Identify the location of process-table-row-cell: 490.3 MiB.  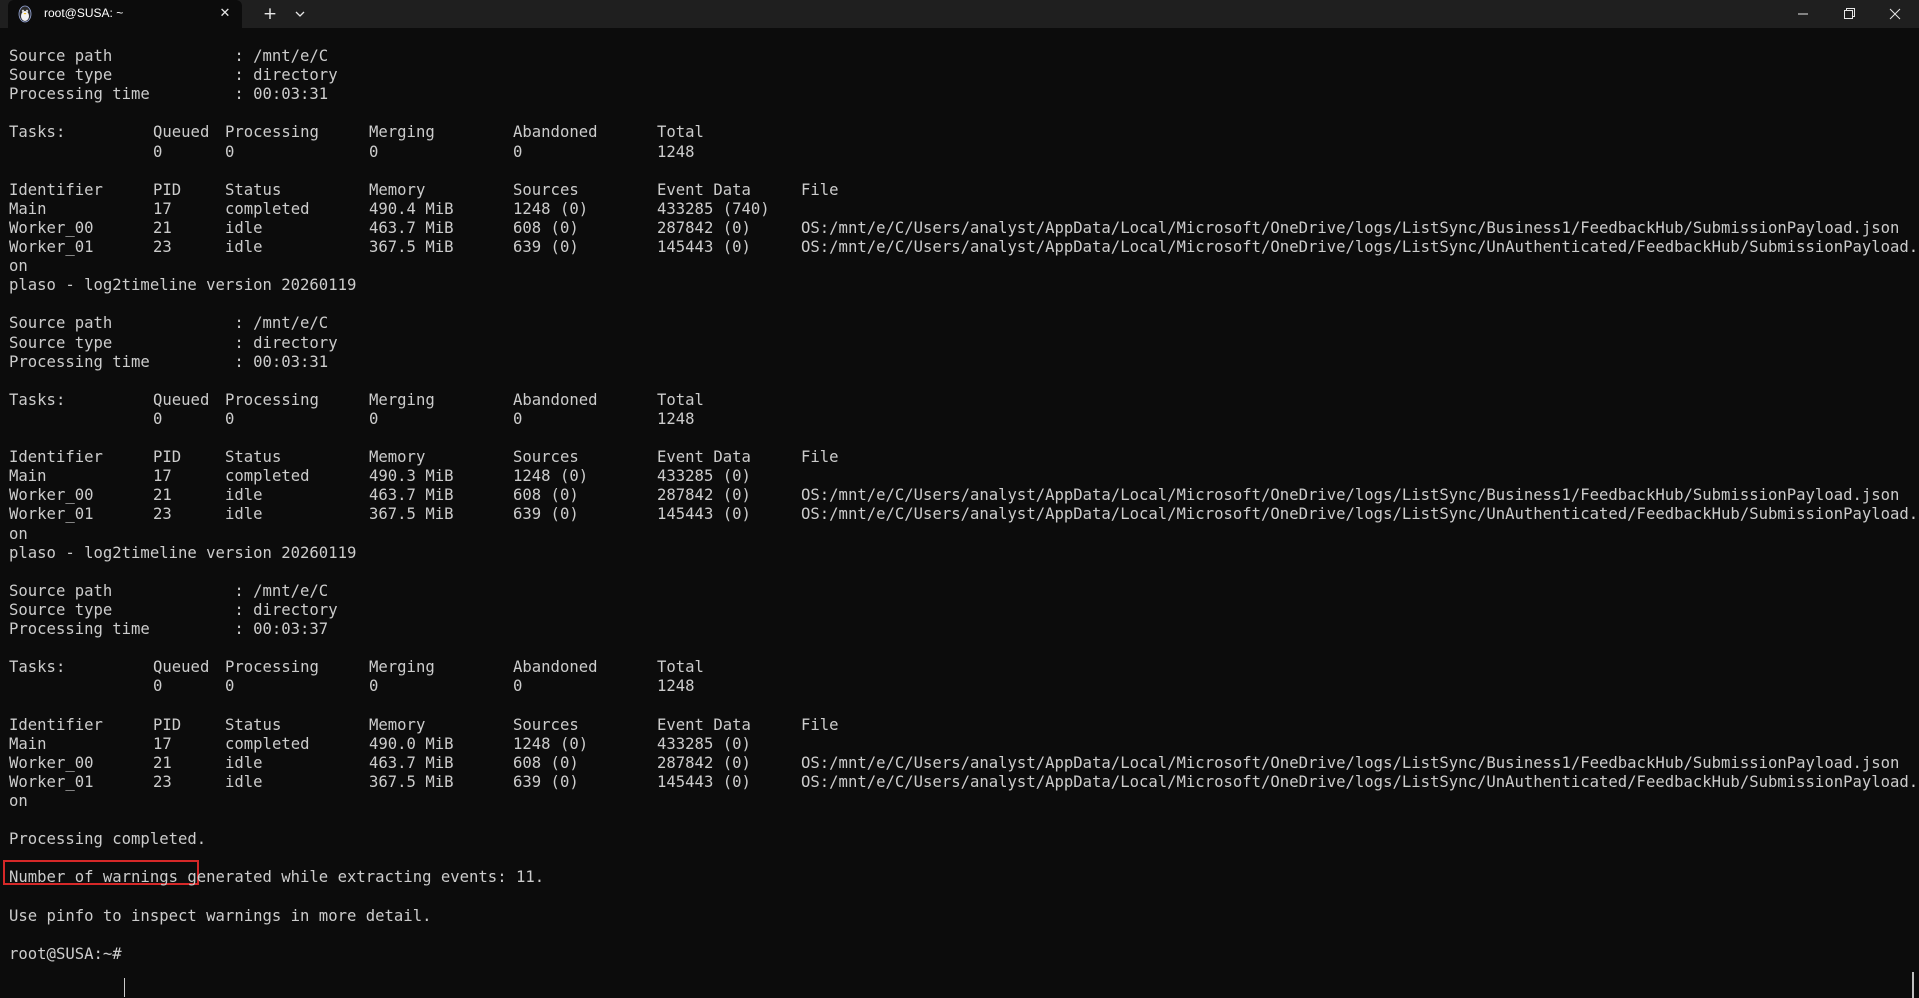
(411, 476).